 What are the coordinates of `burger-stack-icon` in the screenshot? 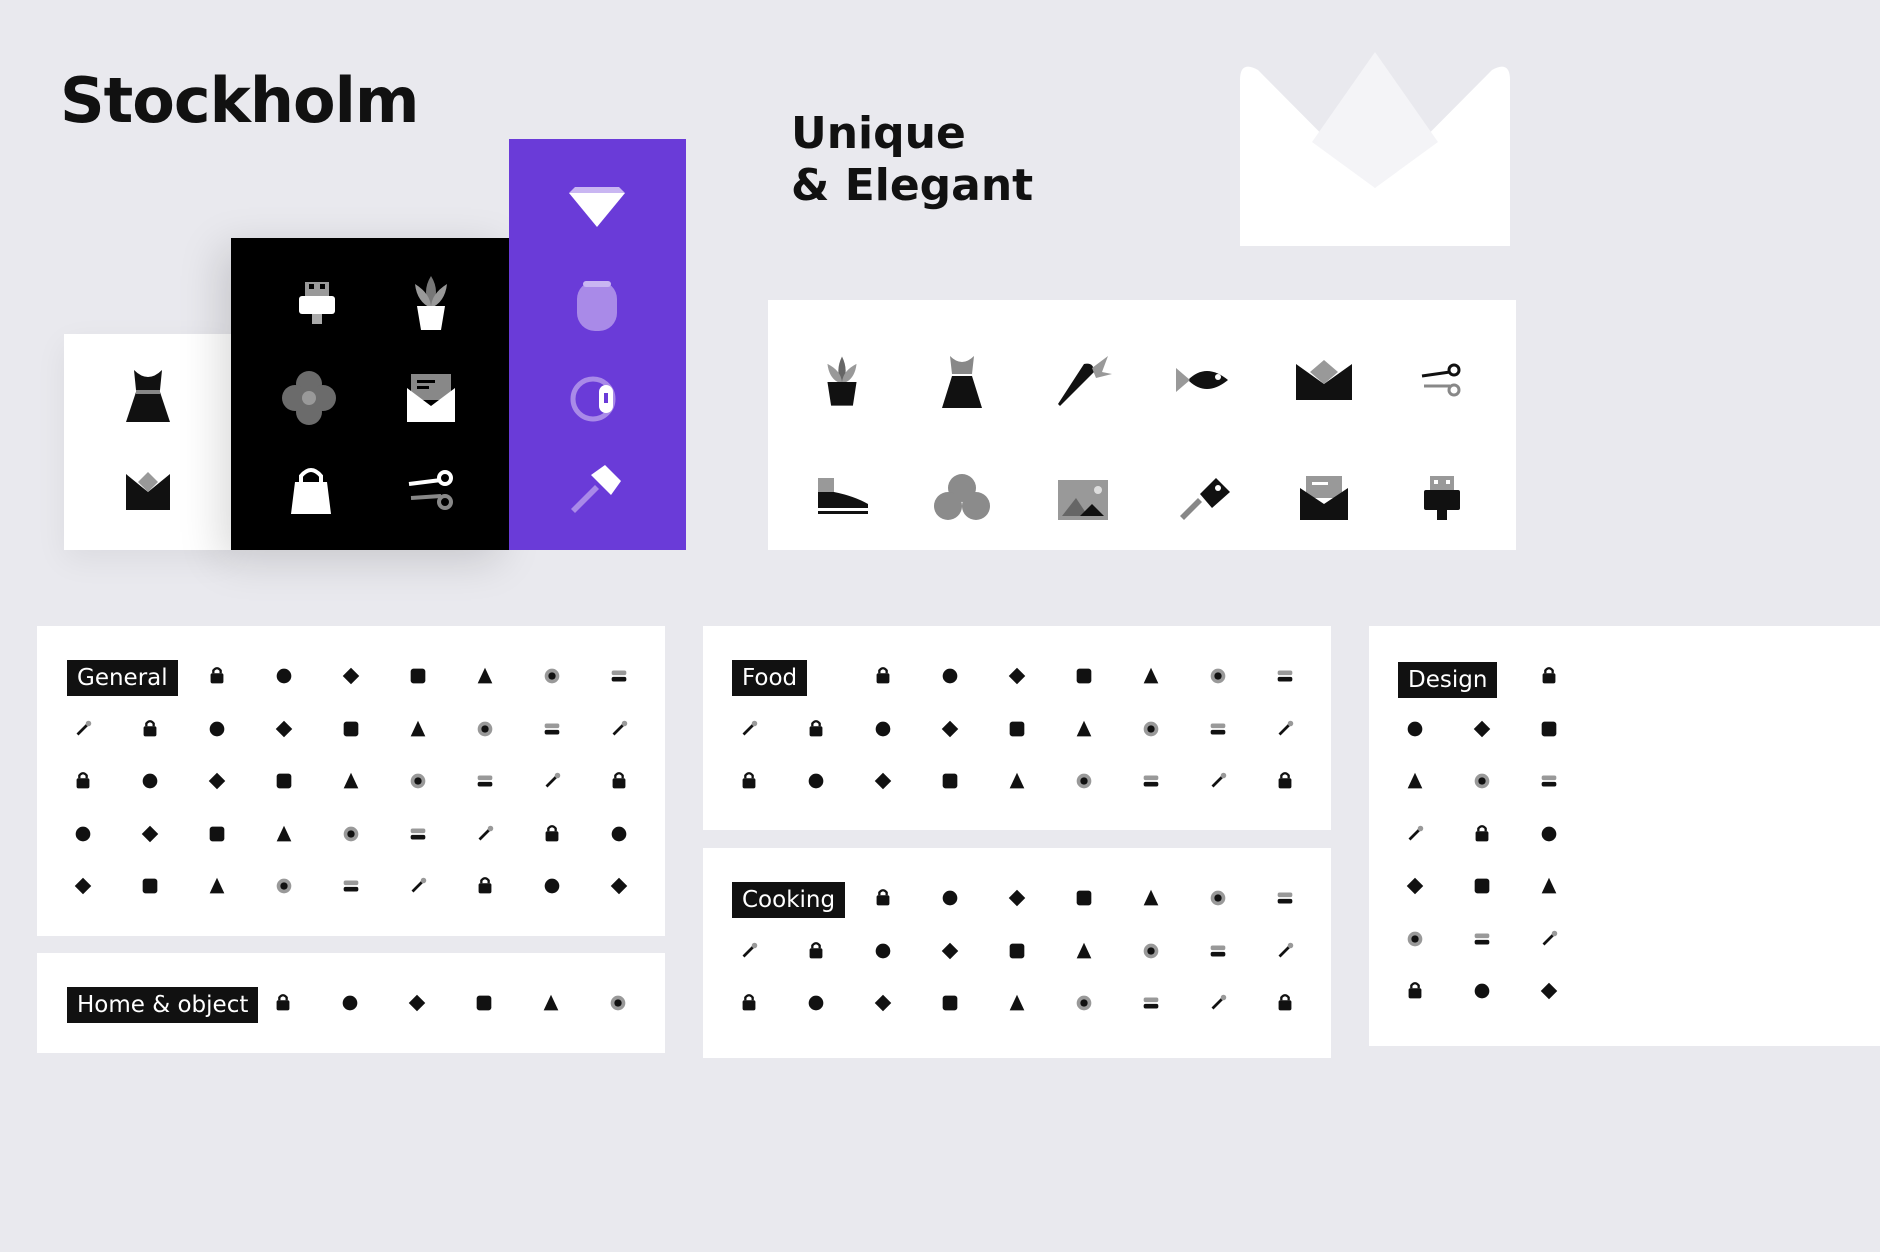 It's located at (883, 951).